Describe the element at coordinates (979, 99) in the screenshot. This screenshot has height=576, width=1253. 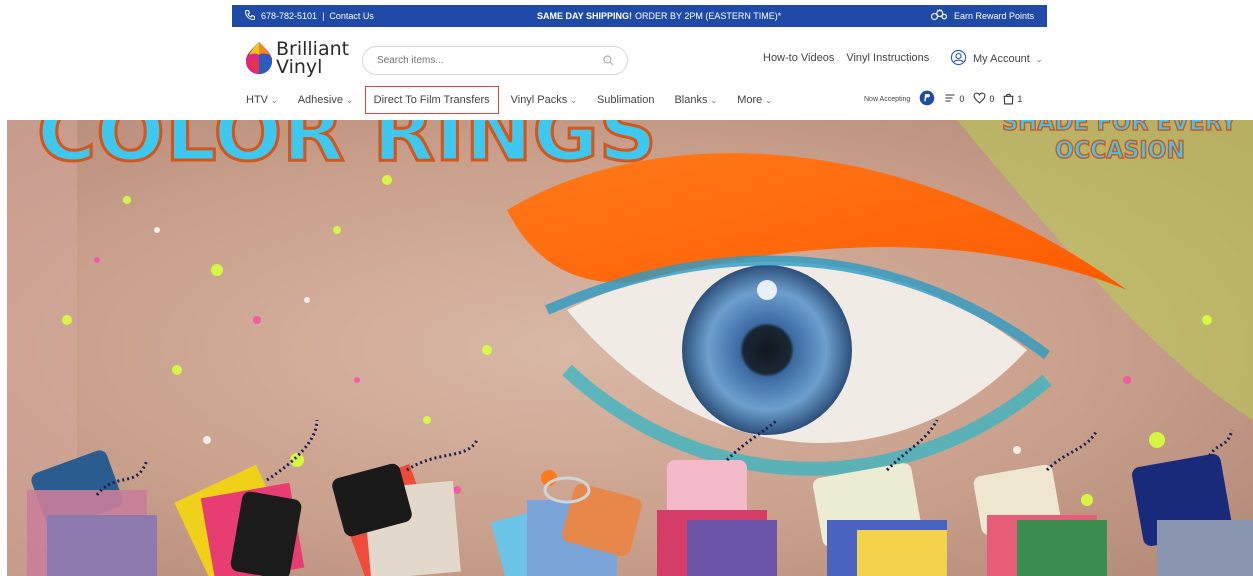
I see `heart-icon` at that location.